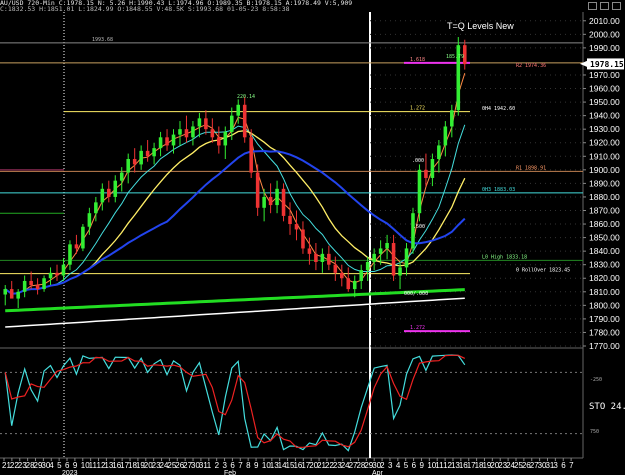 This screenshot has width=625, height=475. What do you see at coordinates (531, 168) in the screenshot?
I see `level-label: R1 1898.91` at bounding box center [531, 168].